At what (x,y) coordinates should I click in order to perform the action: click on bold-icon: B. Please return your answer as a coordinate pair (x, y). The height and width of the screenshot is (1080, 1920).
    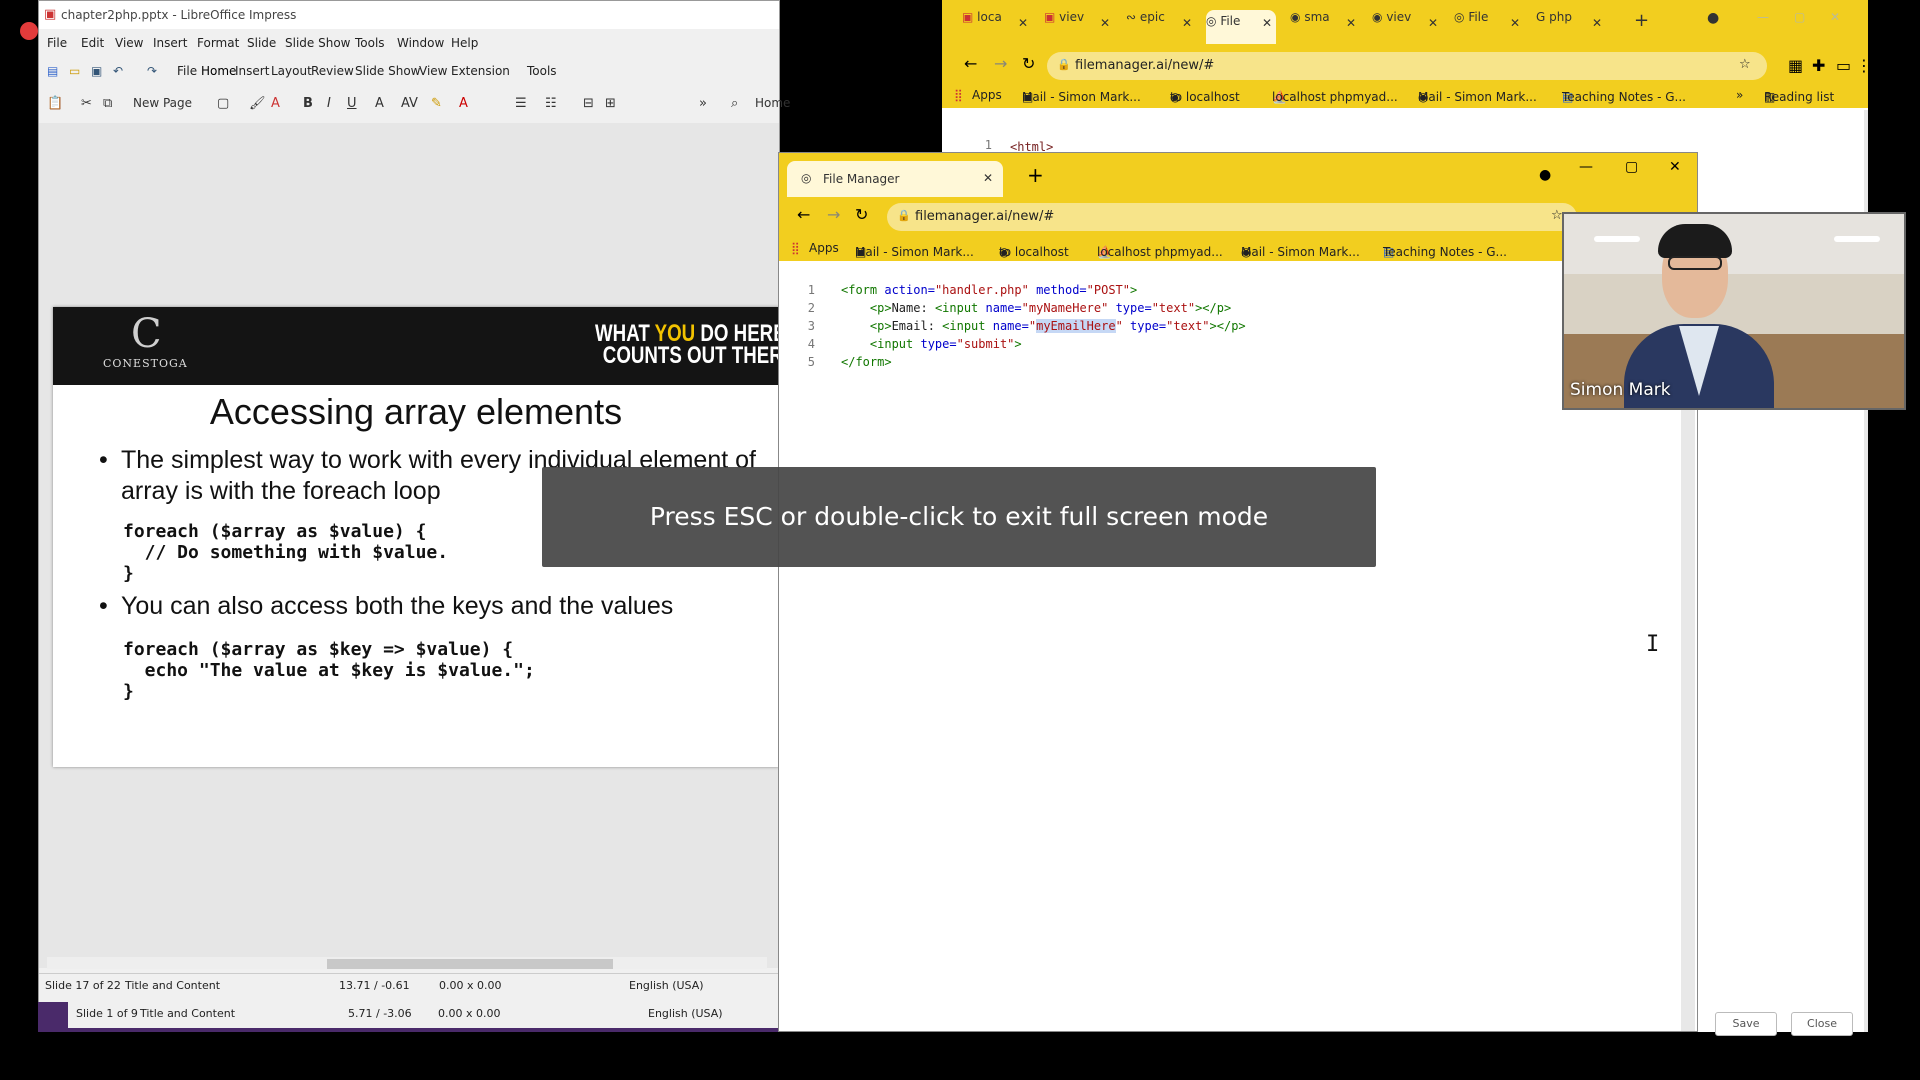
    Looking at the image, I should click on (308, 103).